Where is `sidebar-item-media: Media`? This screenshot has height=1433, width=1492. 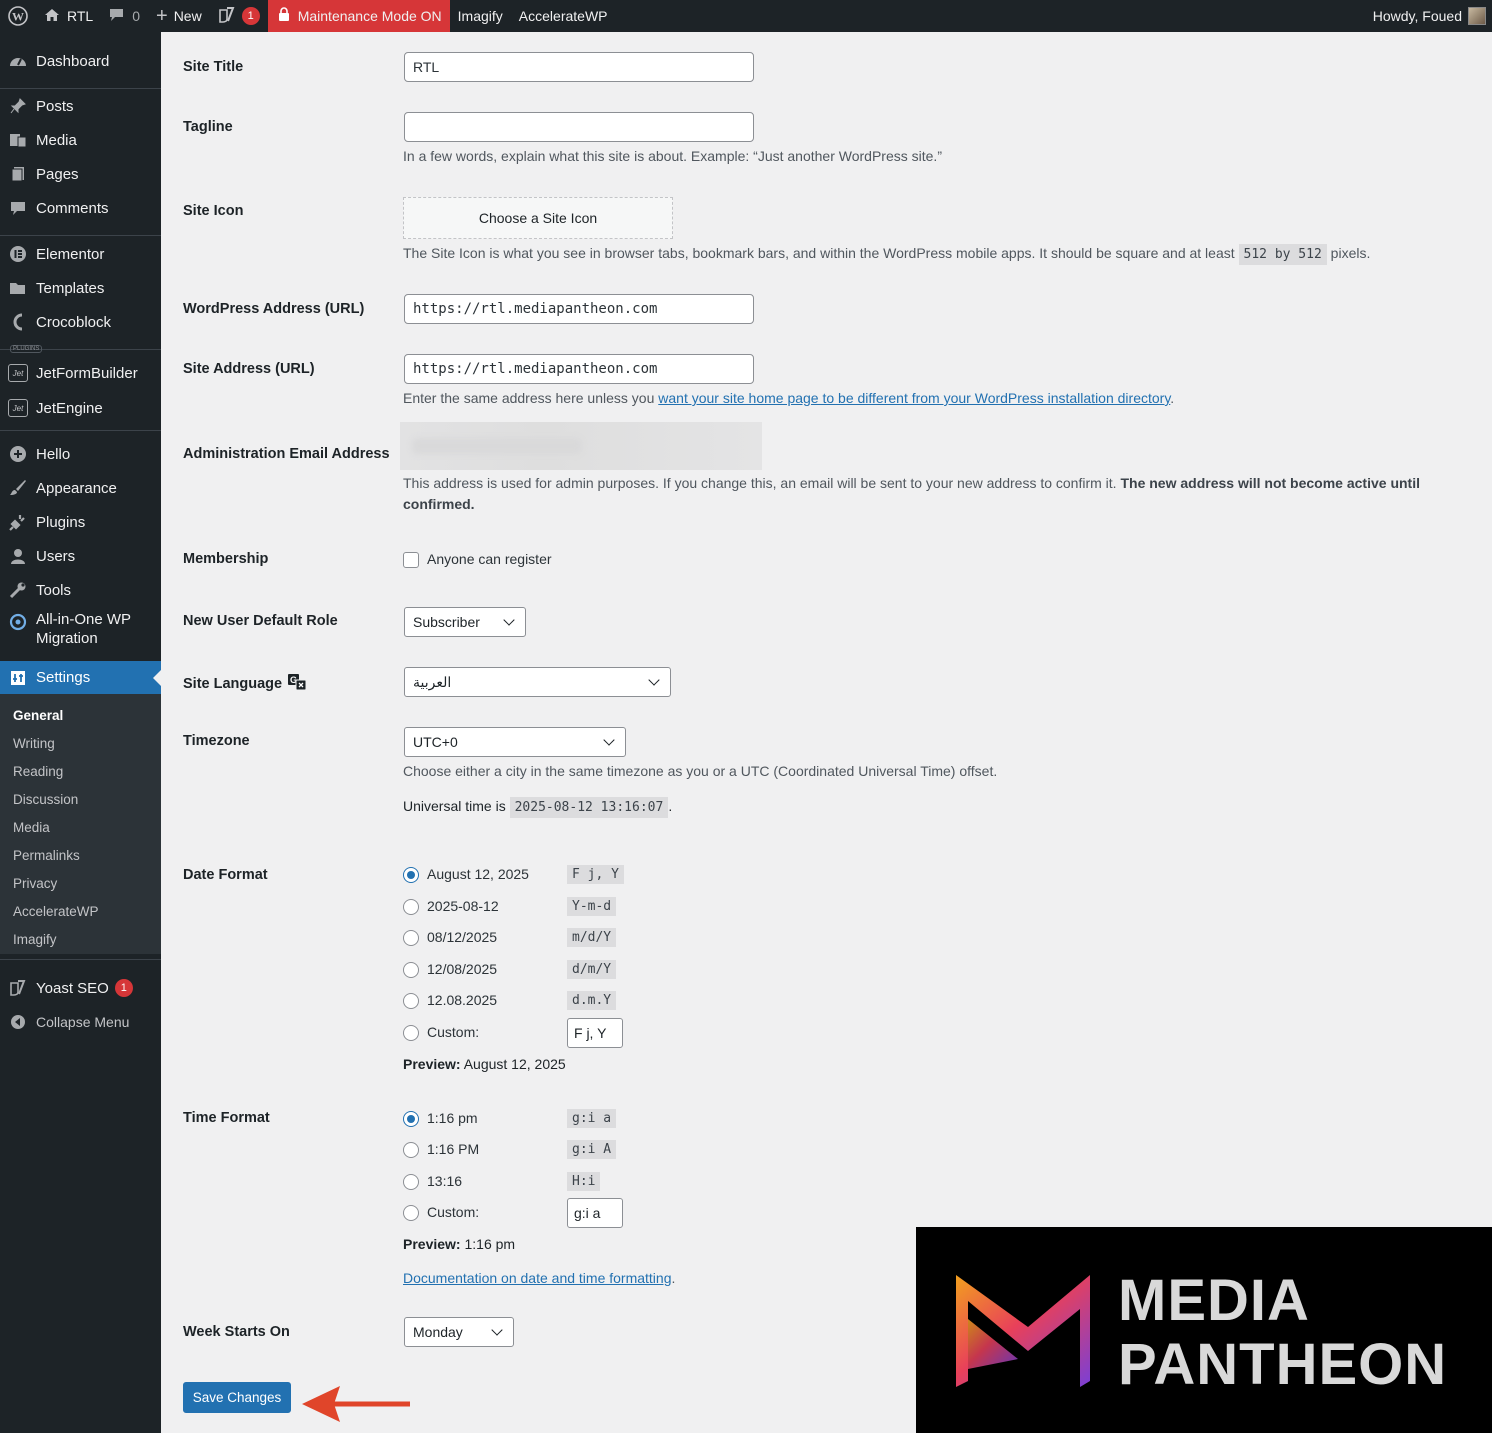 sidebar-item-media: Media is located at coordinates (80, 140).